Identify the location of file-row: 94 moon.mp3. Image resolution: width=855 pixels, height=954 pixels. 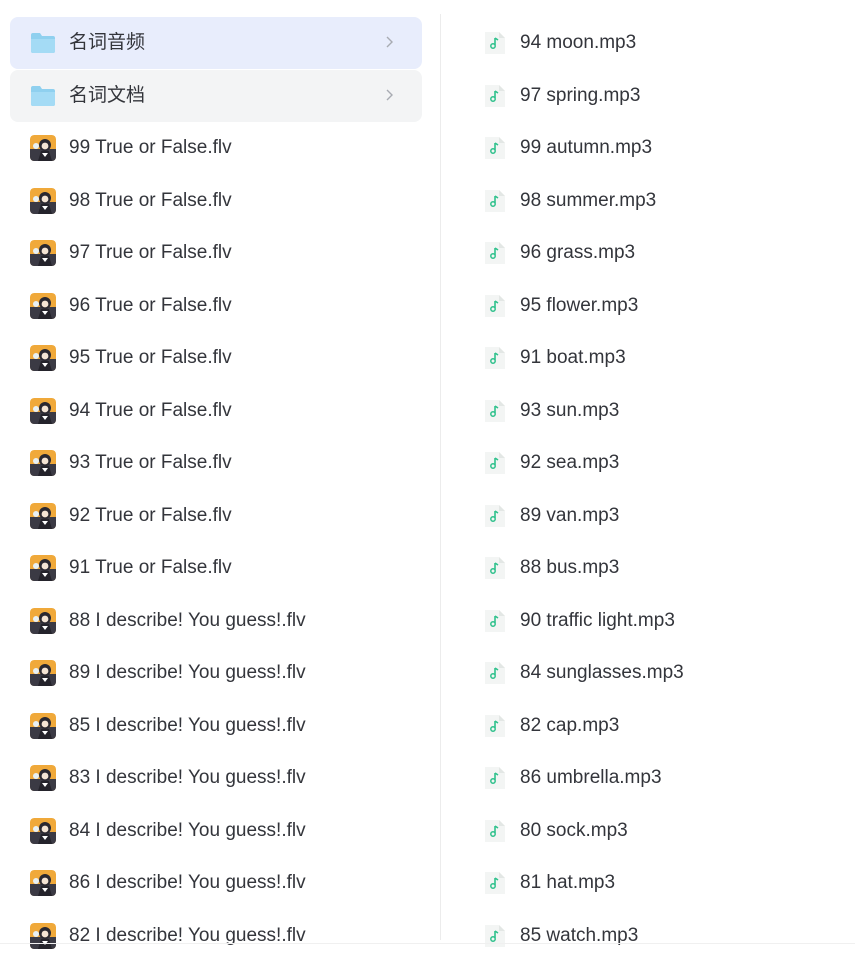
(664, 43).